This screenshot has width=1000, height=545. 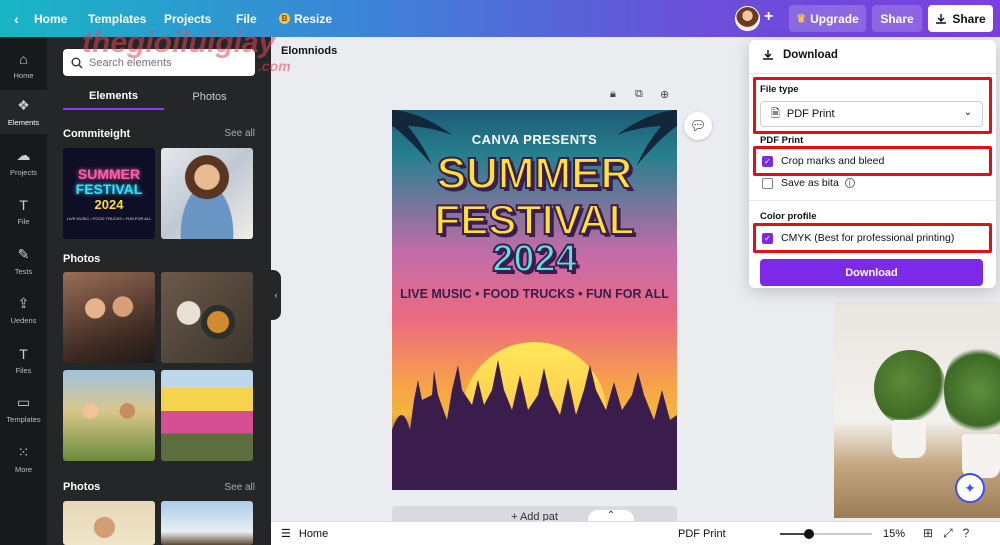 I want to click on smiling-woman-thumbnail, so click(x=207, y=193).